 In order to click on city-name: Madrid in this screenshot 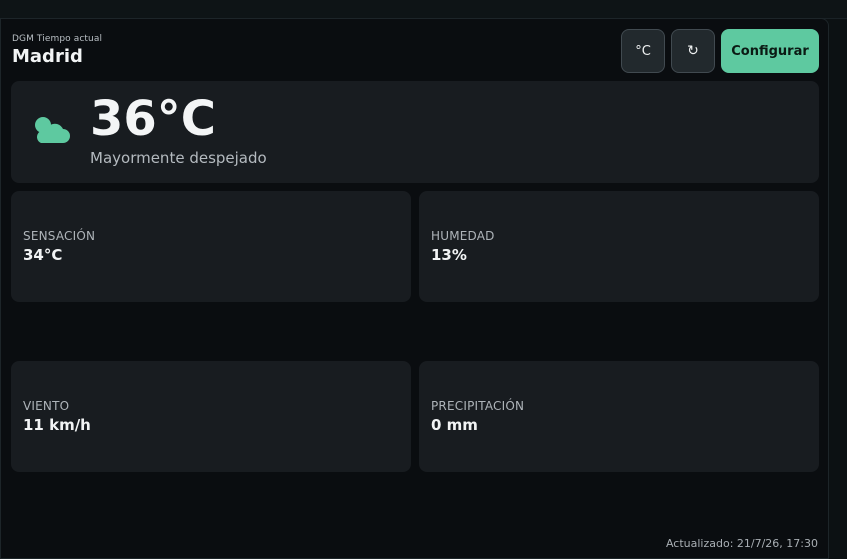, I will do `click(47, 56)`.